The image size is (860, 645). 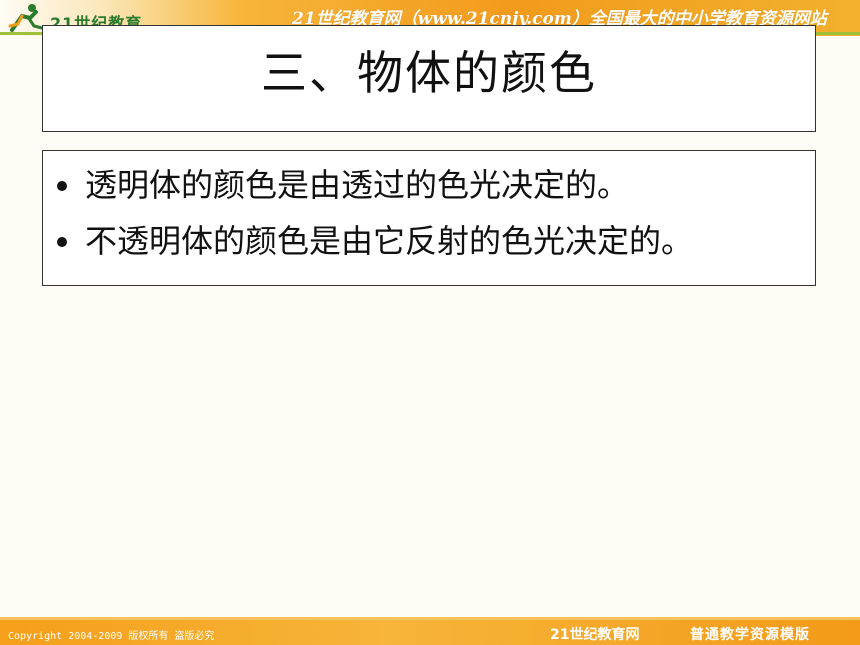 I want to click on bullet-text: 不透明体的颜色是由它反射的色光决定的。, so click(x=389, y=241).